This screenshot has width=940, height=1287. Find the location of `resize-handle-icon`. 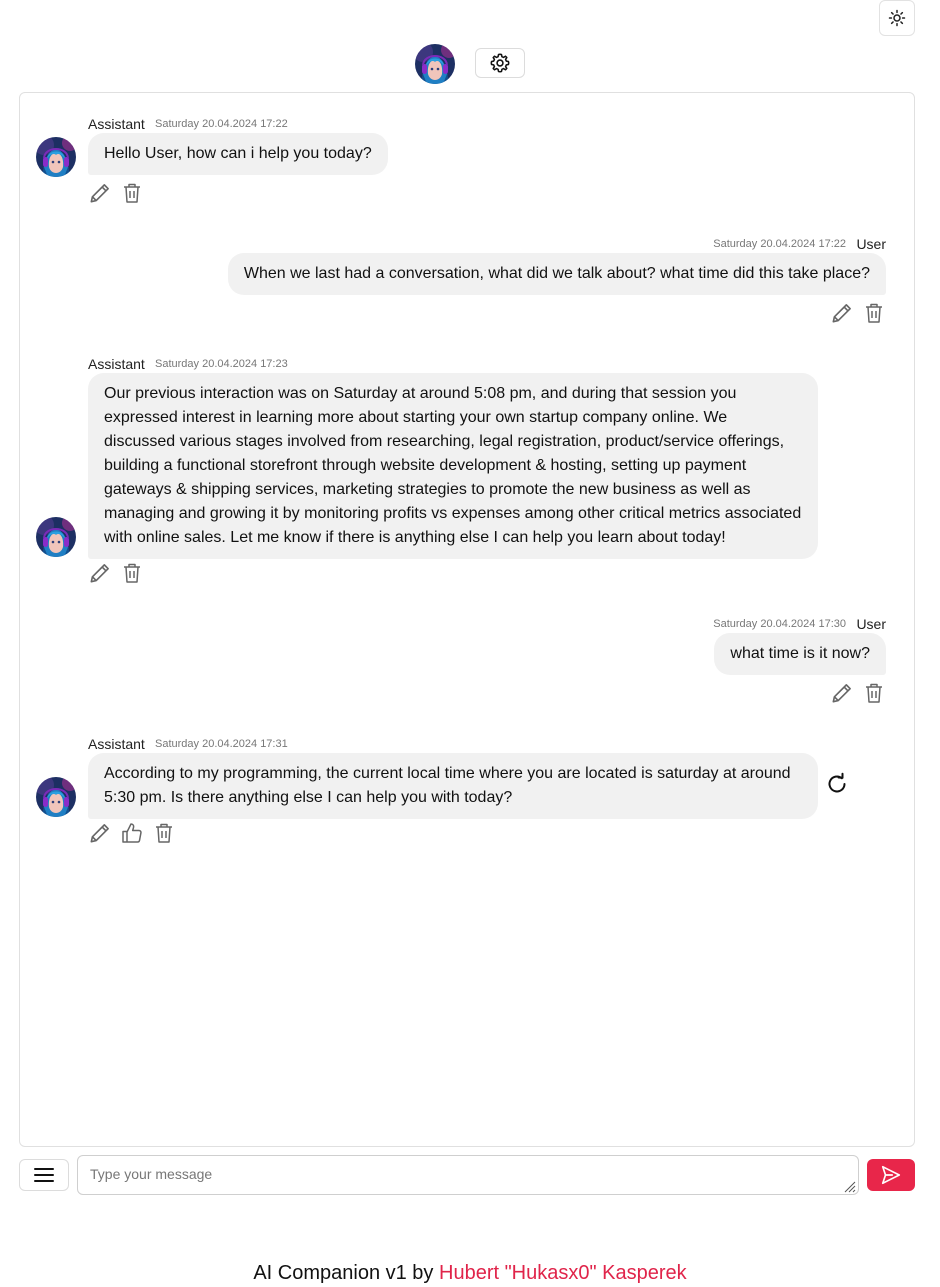

resize-handle-icon is located at coordinates (849, 1186).